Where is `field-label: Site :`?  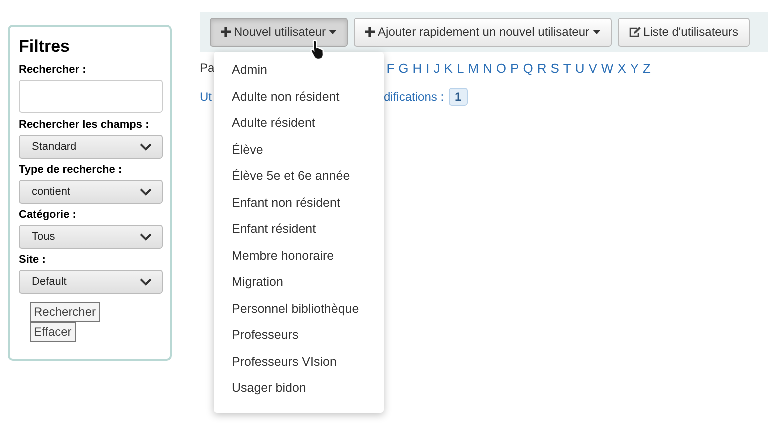
field-label: Site : is located at coordinates (33, 260).